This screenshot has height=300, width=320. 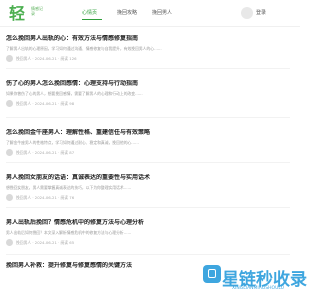 What do you see at coordinates (258, 288) in the screenshot?
I see `watermark-subtext: XINGLIANMIAOSHOULU` at bounding box center [258, 288].